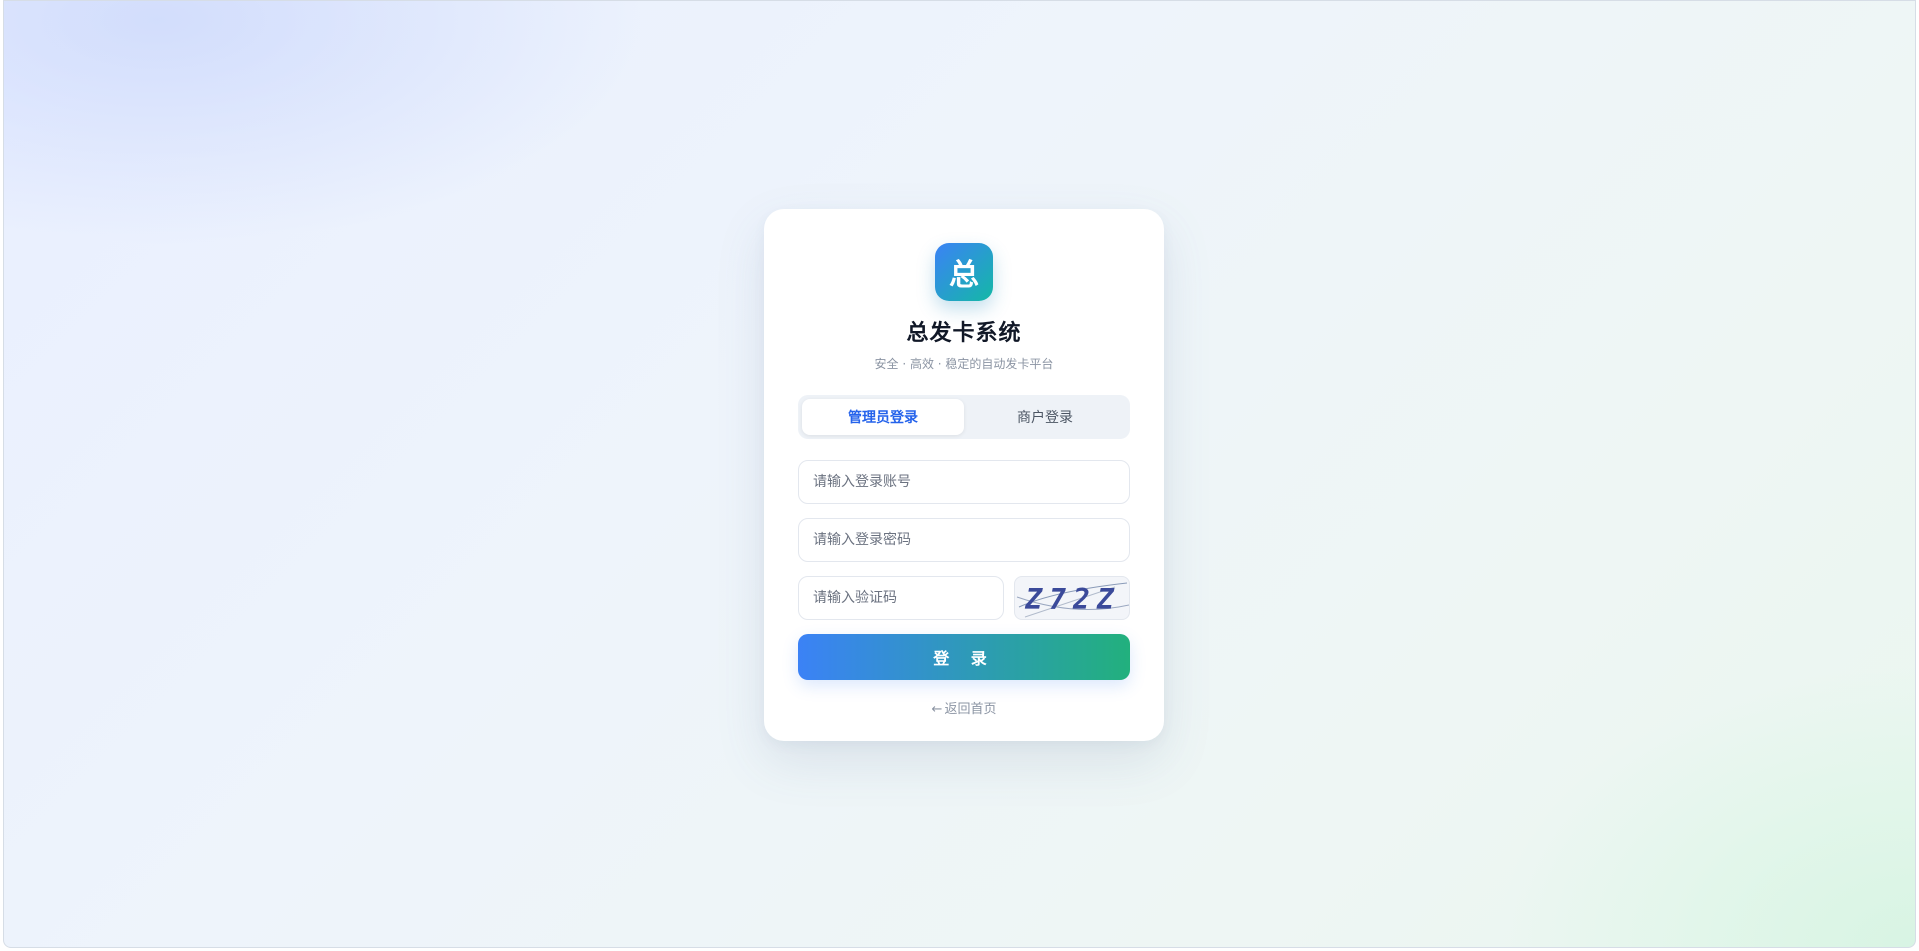  I want to click on back-home-link: ← 返回首页, so click(964, 707).